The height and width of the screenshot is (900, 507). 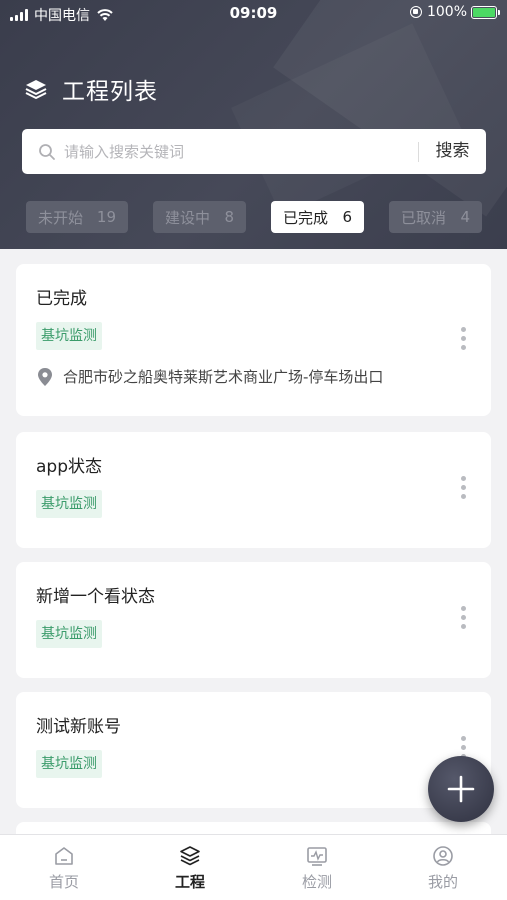 What do you see at coordinates (106, 217) in the screenshot?
I see `tab-count: 19` at bounding box center [106, 217].